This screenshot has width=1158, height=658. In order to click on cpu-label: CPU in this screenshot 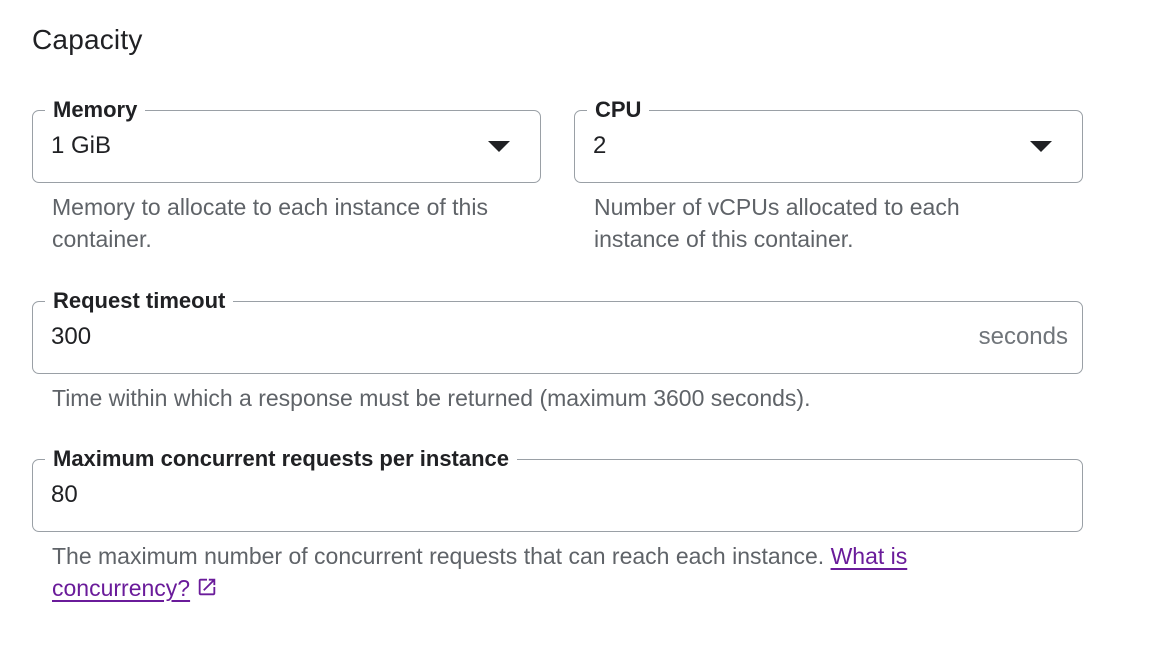, I will do `click(618, 110)`.